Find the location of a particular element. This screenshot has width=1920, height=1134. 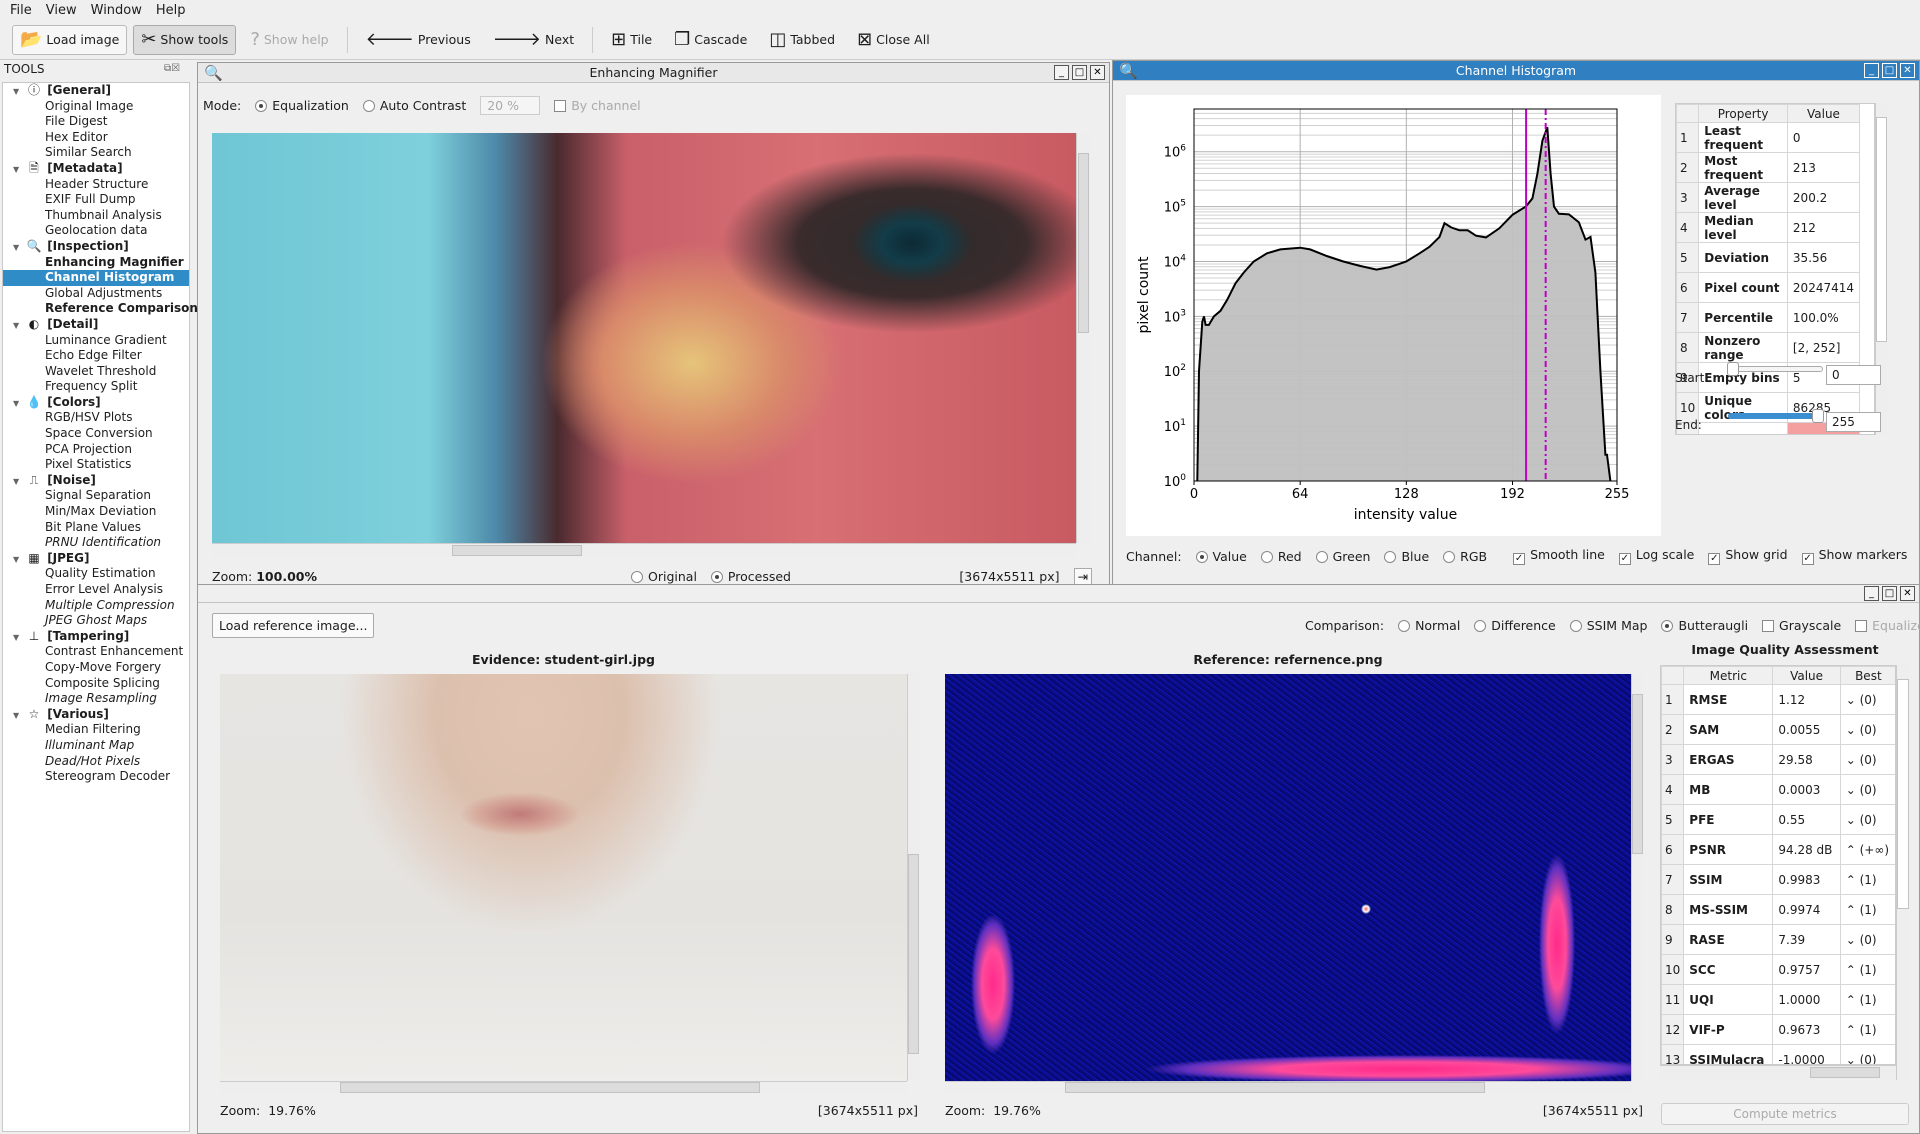

tree-item: Reference Comparison is located at coordinates (100, 309).